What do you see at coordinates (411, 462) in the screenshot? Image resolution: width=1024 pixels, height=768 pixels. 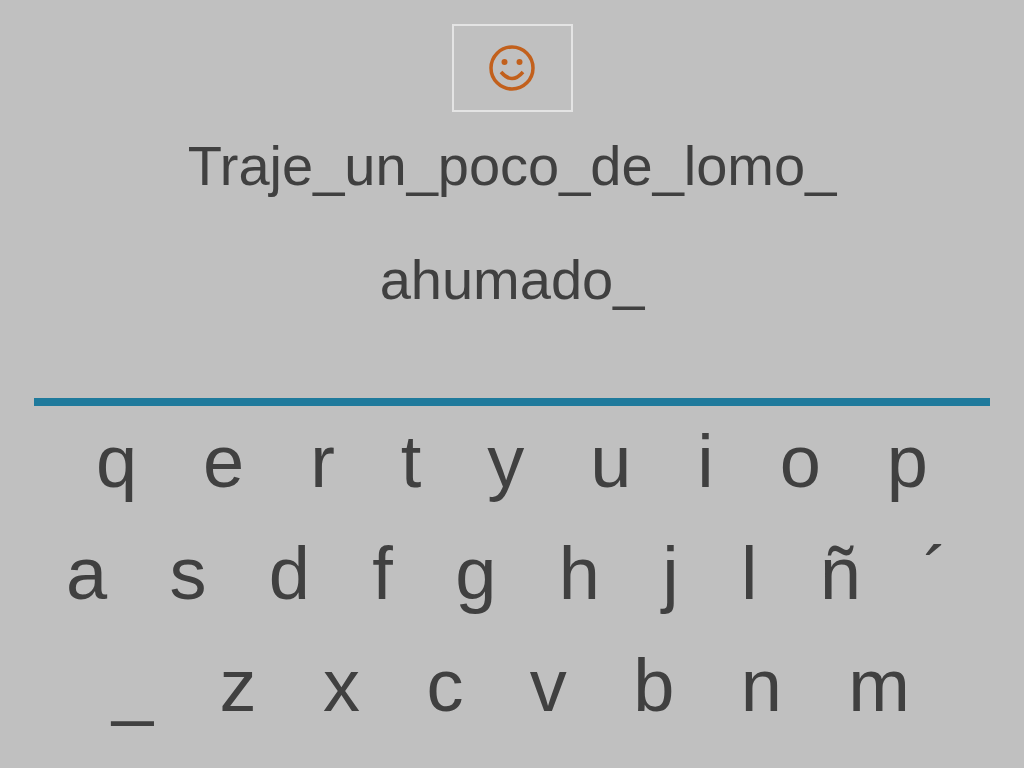 I see `key-button: t` at bounding box center [411, 462].